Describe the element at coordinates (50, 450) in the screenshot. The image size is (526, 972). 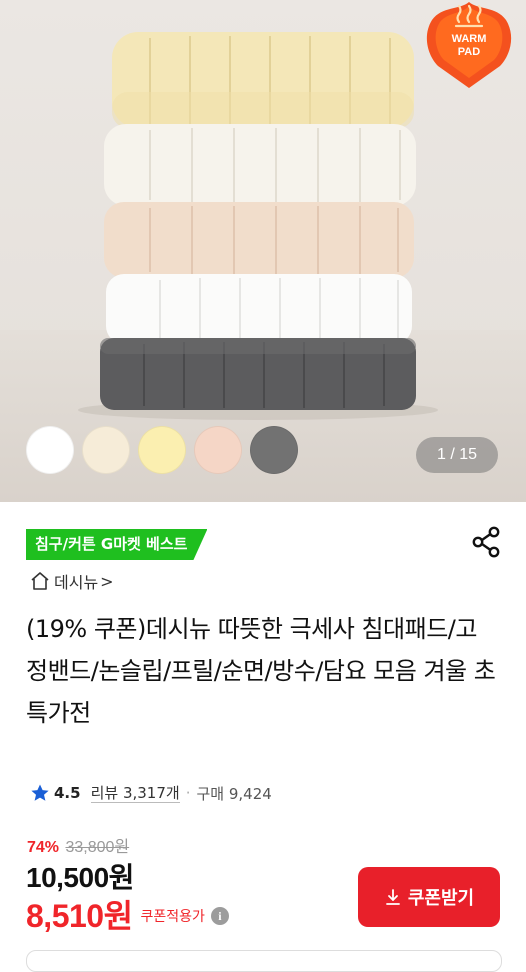
I see `swatch-white` at that location.